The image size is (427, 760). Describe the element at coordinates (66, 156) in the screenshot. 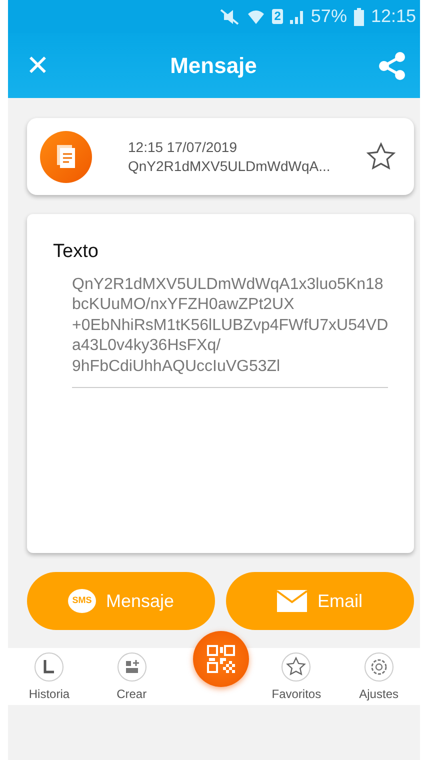

I see `document-icon` at that location.